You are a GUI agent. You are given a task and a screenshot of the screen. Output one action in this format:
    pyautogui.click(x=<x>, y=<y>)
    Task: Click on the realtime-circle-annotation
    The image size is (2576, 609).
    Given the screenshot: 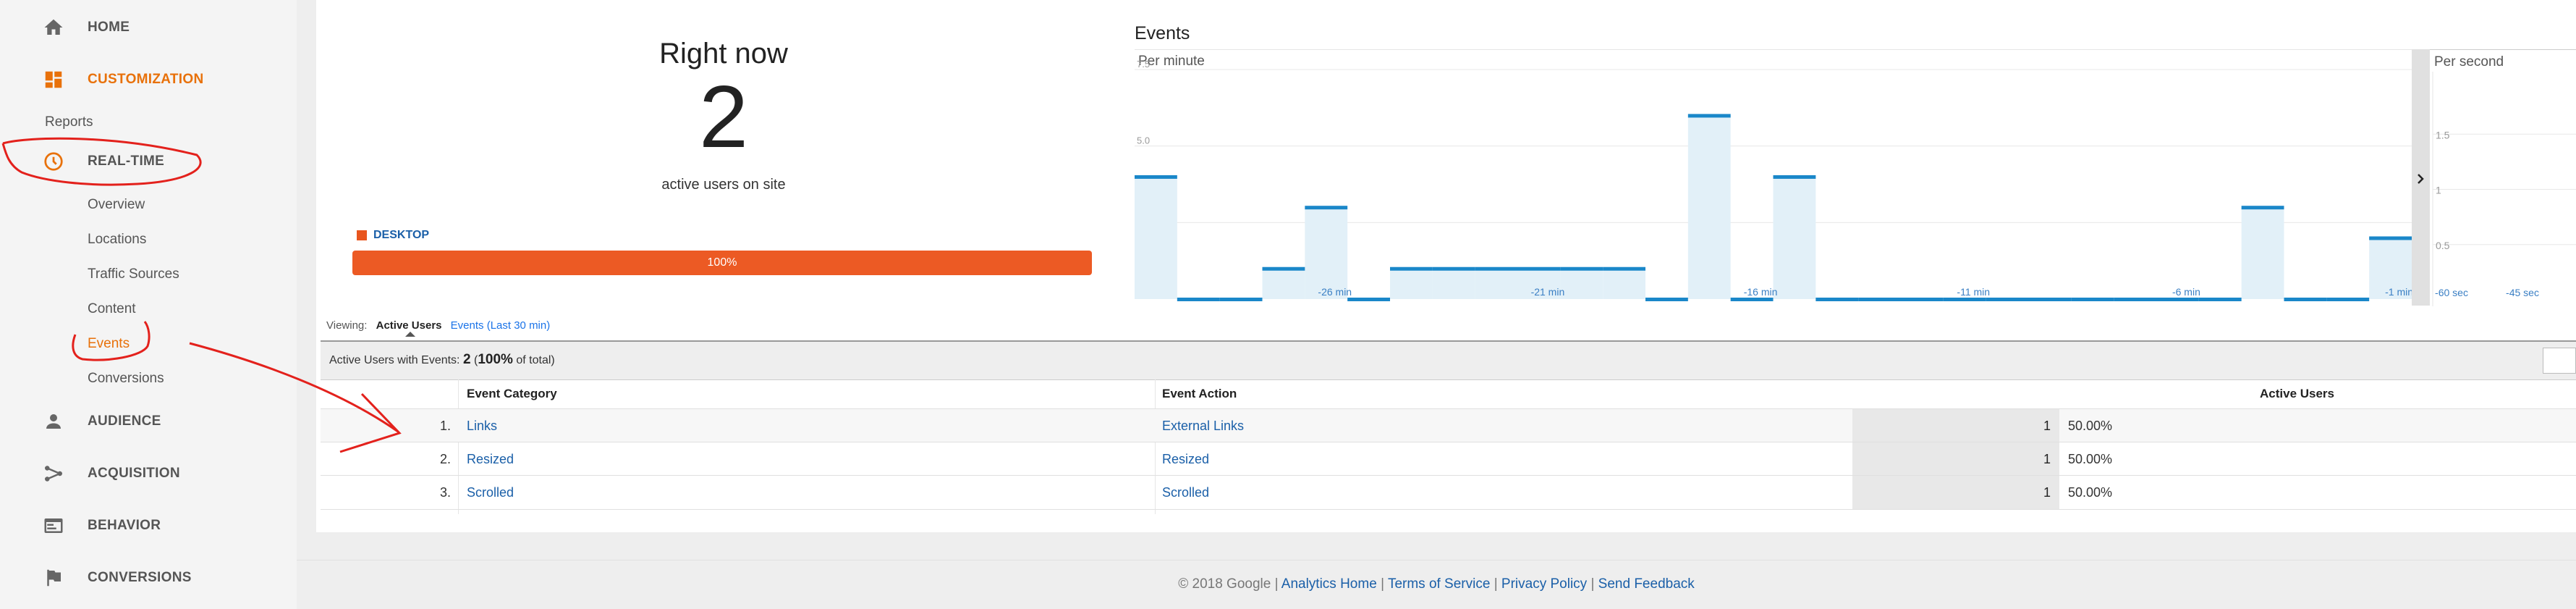 What is the action you would take?
    pyautogui.click(x=101, y=161)
    